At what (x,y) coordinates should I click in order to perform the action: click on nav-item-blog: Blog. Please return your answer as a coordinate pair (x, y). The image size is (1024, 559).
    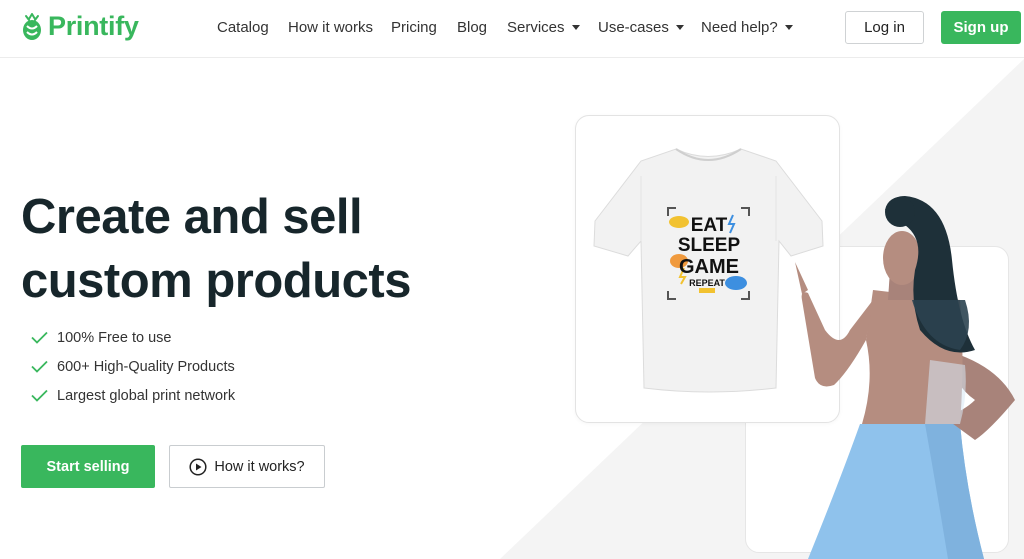
    Looking at the image, I should click on (472, 27).